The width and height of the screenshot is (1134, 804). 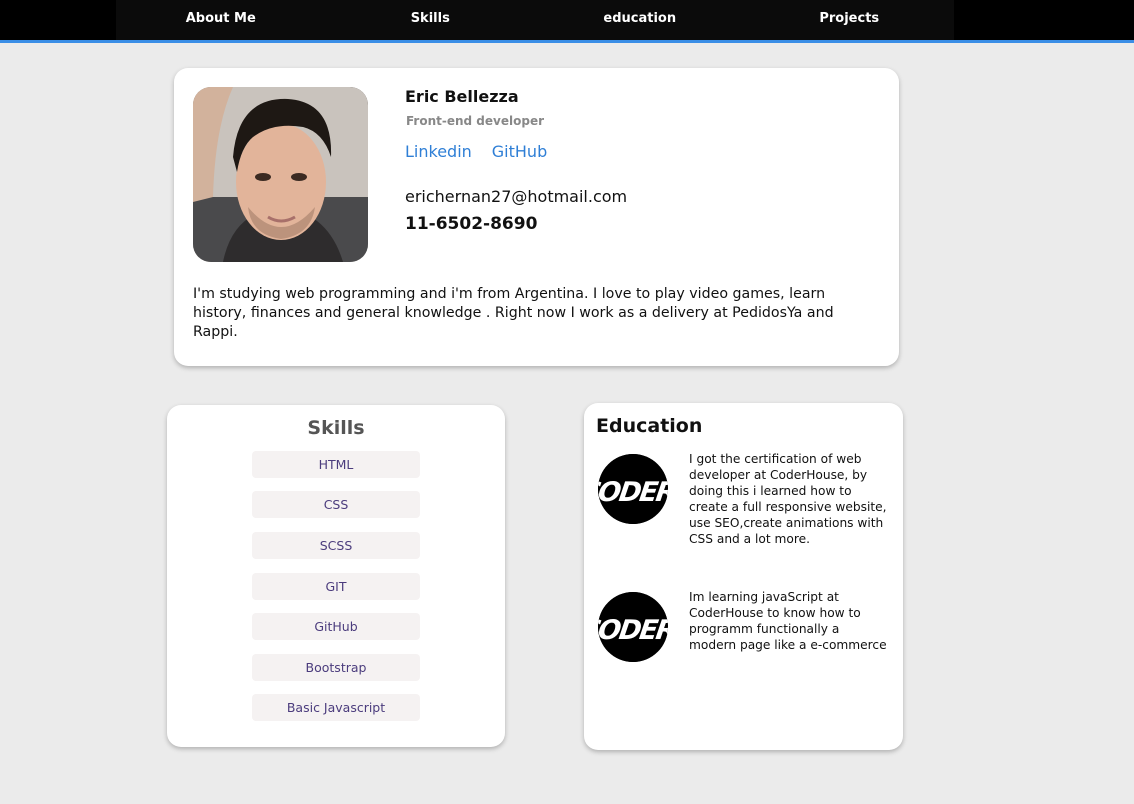 What do you see at coordinates (336, 545) in the screenshot?
I see `skill-item: SCSS` at bounding box center [336, 545].